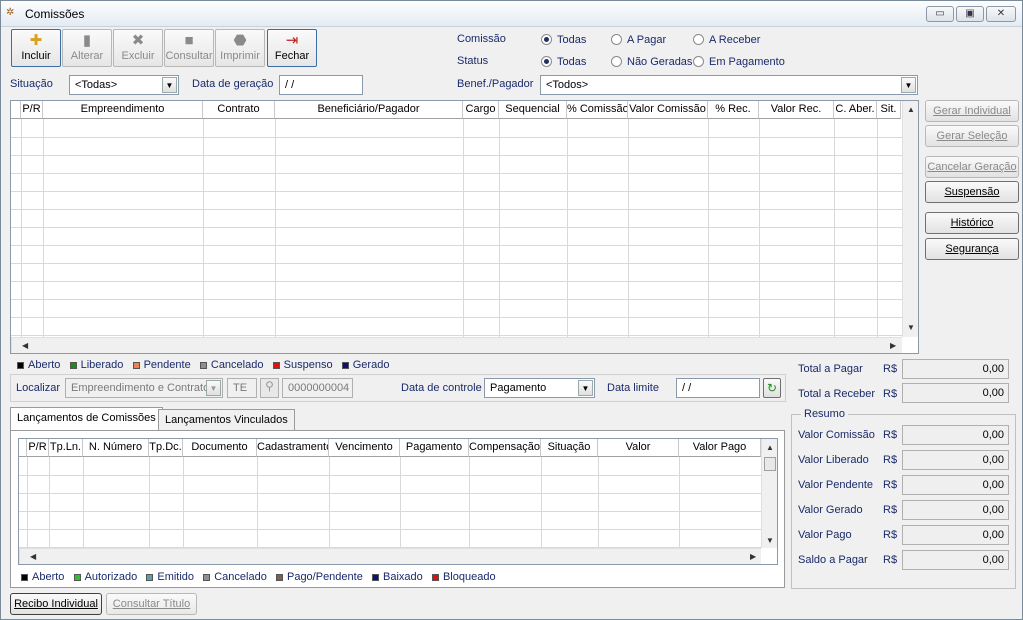 This screenshot has width=1023, height=620. Describe the element at coordinates (124, 85) in the screenshot. I see `situacao-select: <Todas> ▼` at that location.